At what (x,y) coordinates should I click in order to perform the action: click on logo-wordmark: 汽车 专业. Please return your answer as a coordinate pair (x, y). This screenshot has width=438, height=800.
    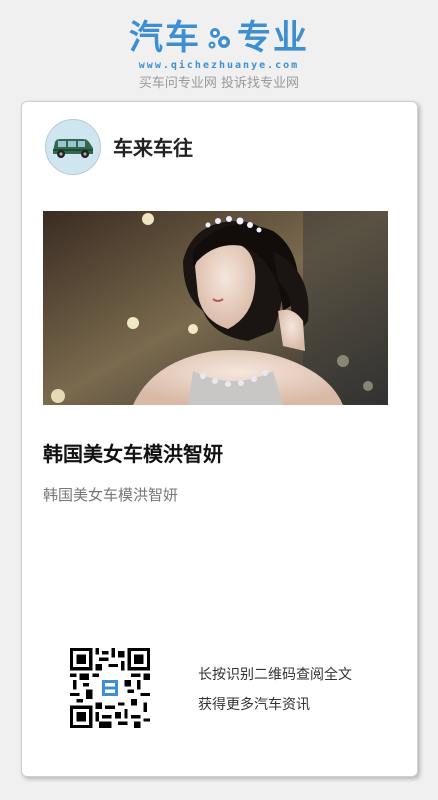
    Looking at the image, I should click on (219, 38).